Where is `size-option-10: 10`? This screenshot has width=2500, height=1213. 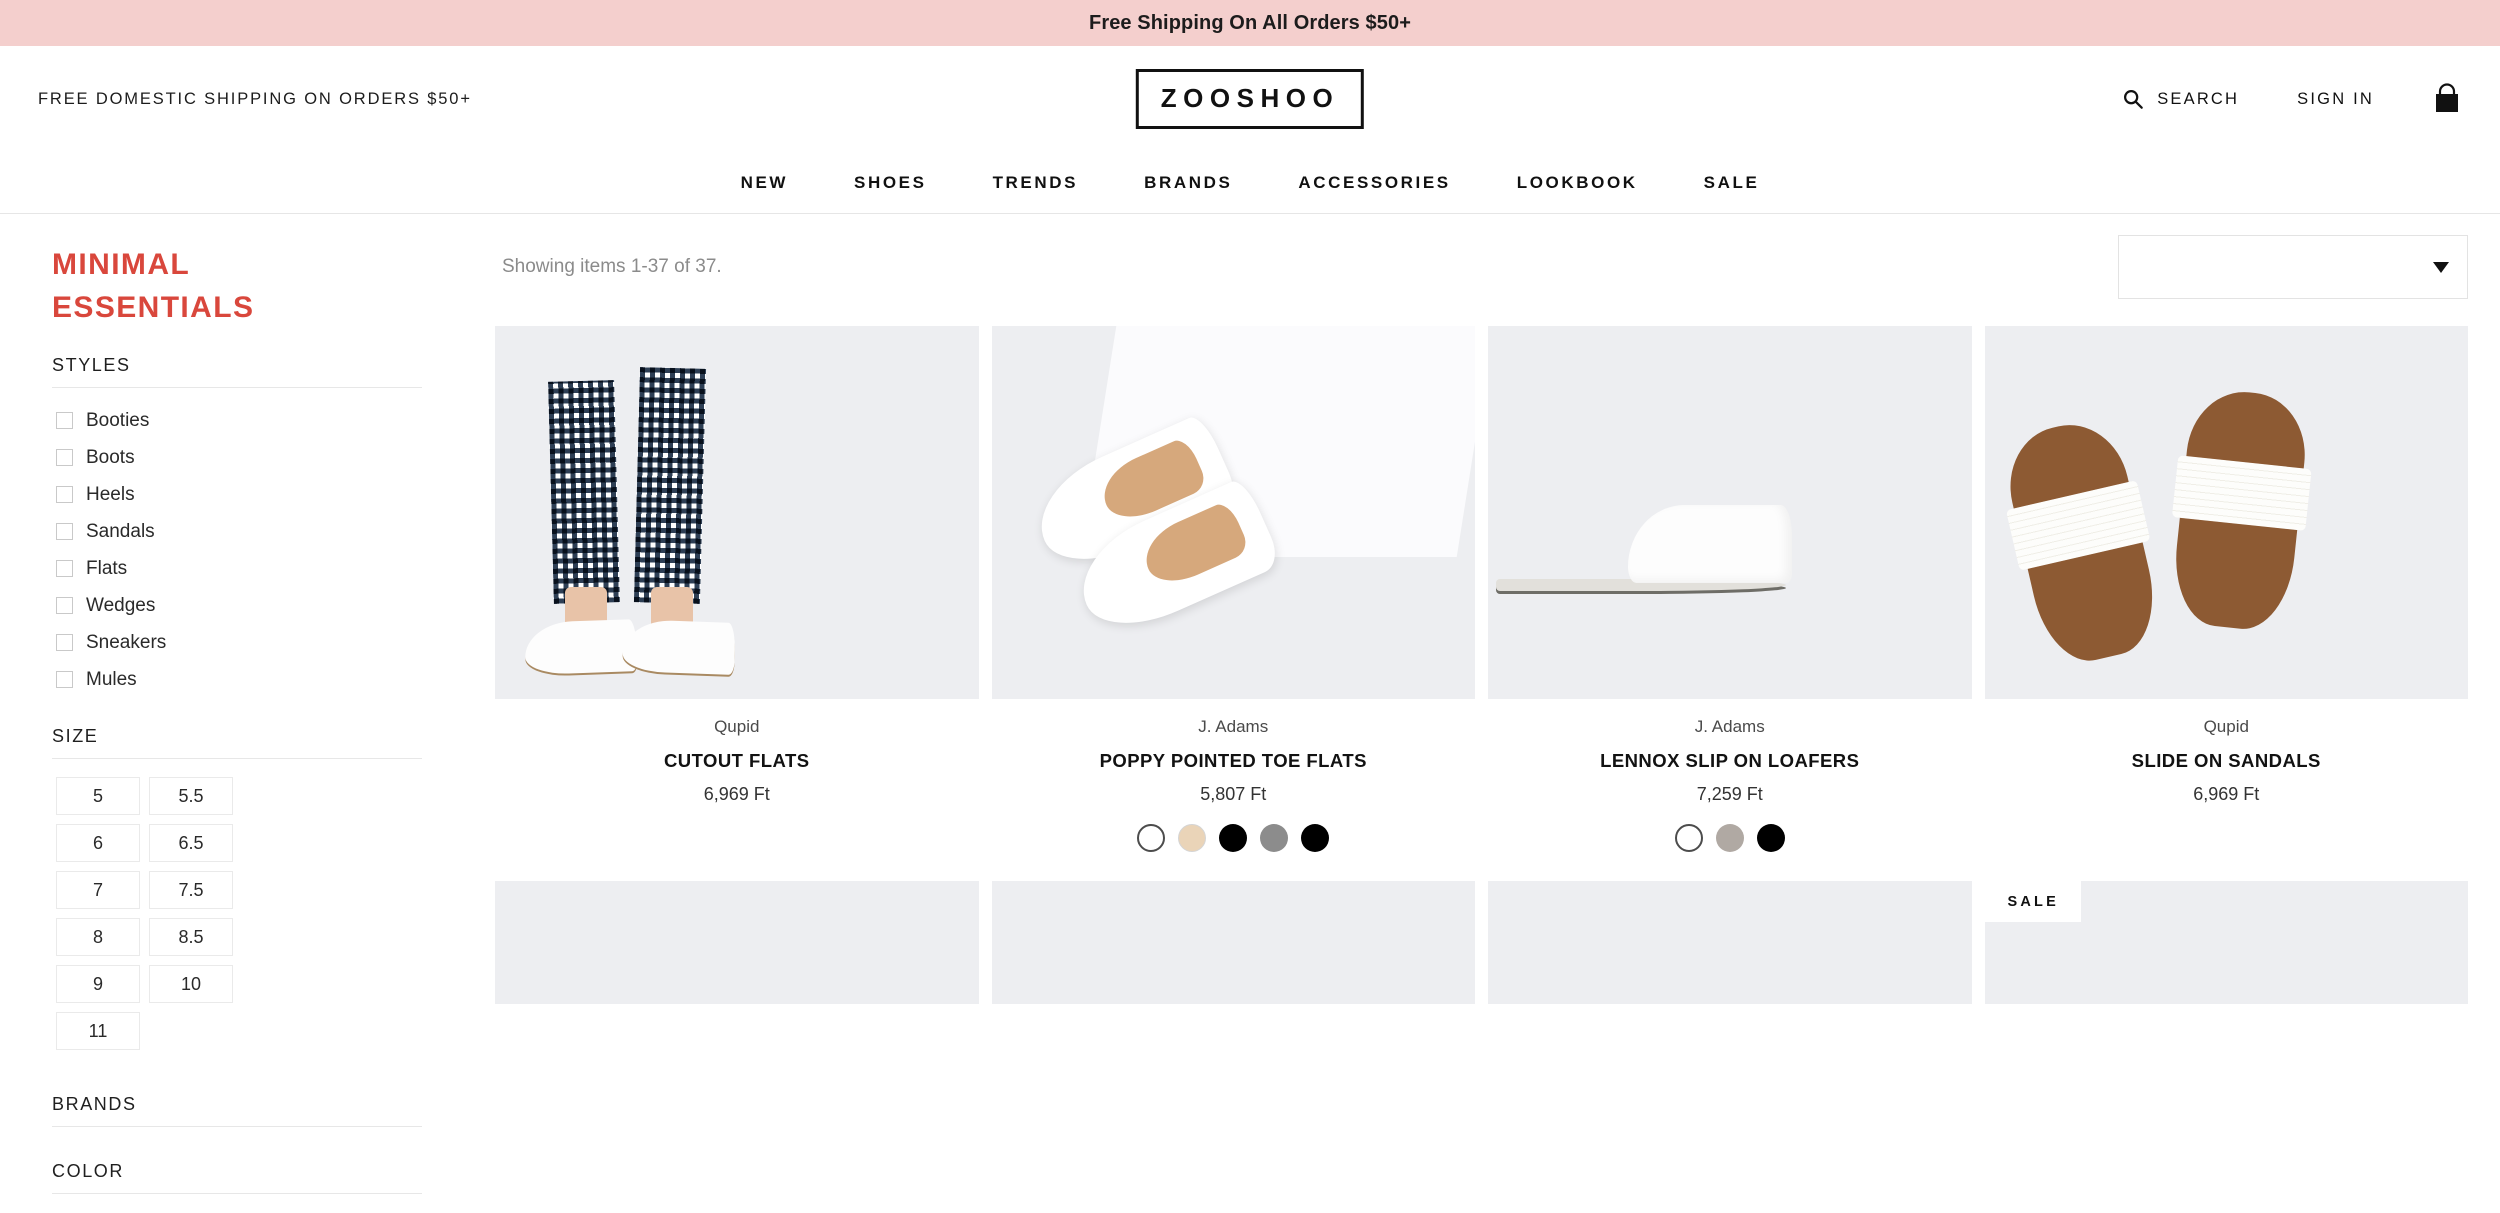 size-option-10: 10 is located at coordinates (191, 984).